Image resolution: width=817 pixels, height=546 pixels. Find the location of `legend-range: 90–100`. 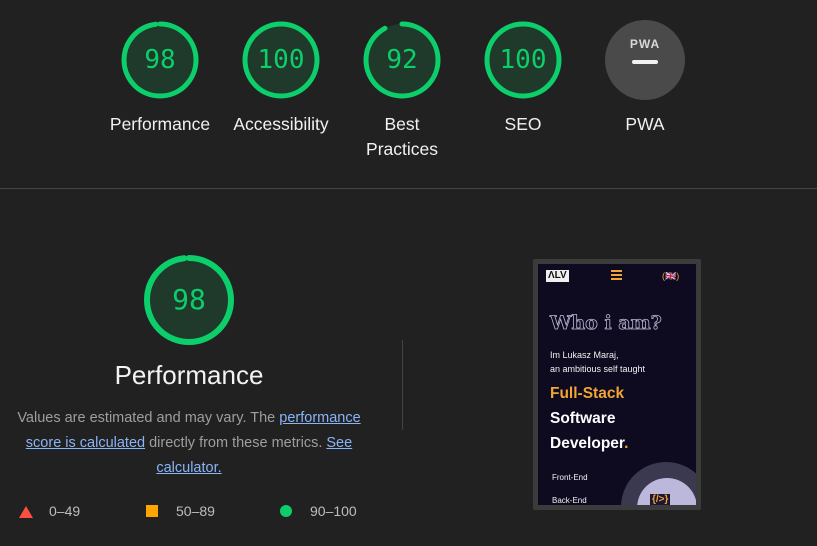

legend-range: 90–100 is located at coordinates (333, 511).